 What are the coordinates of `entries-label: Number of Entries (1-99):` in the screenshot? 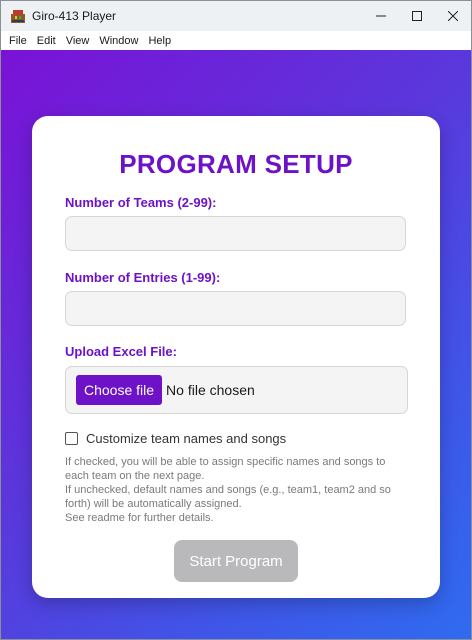 It's located at (143, 277).